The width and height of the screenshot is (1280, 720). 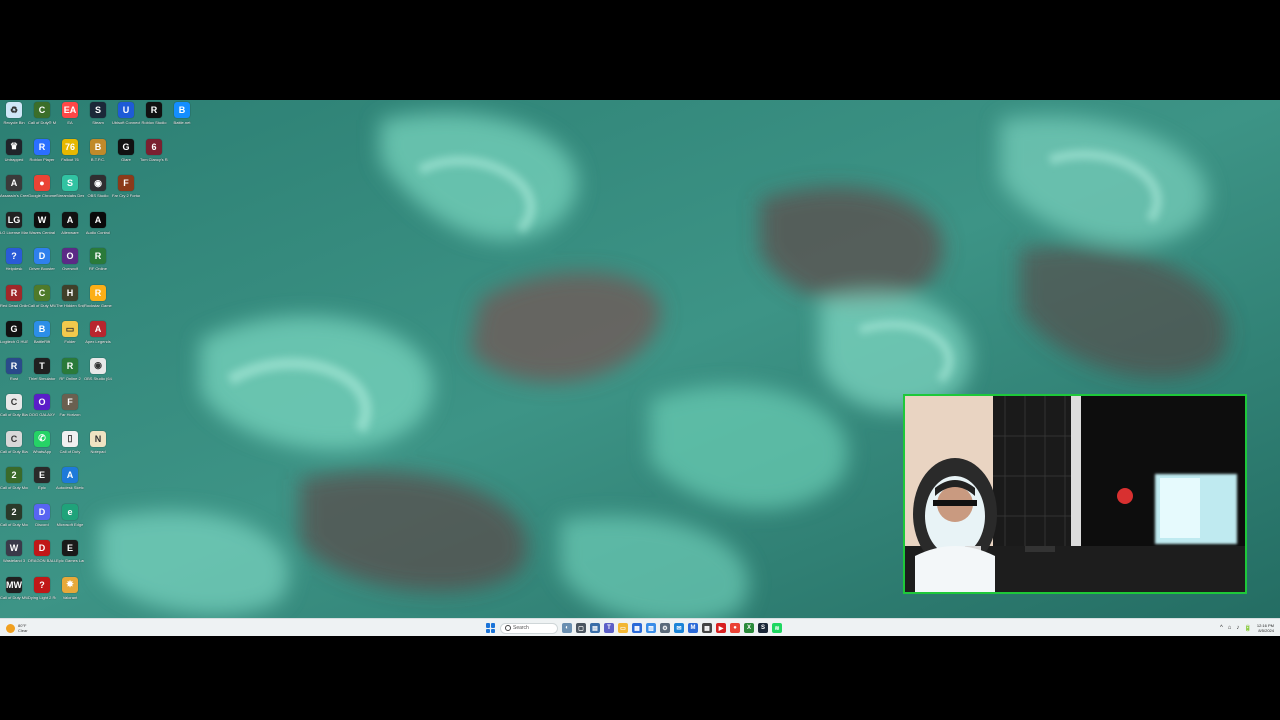 What do you see at coordinates (98, 155) in the screenshot?
I see `desktop-icon: B B.T.P.C.` at bounding box center [98, 155].